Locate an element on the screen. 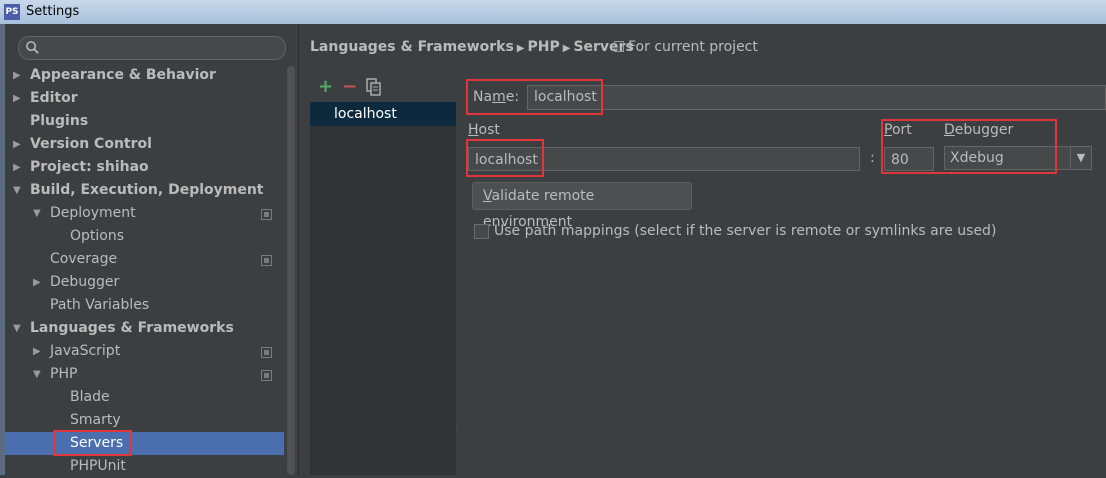 The height and width of the screenshot is (478, 1106). sidebar-item-label: Options is located at coordinates (97, 236).